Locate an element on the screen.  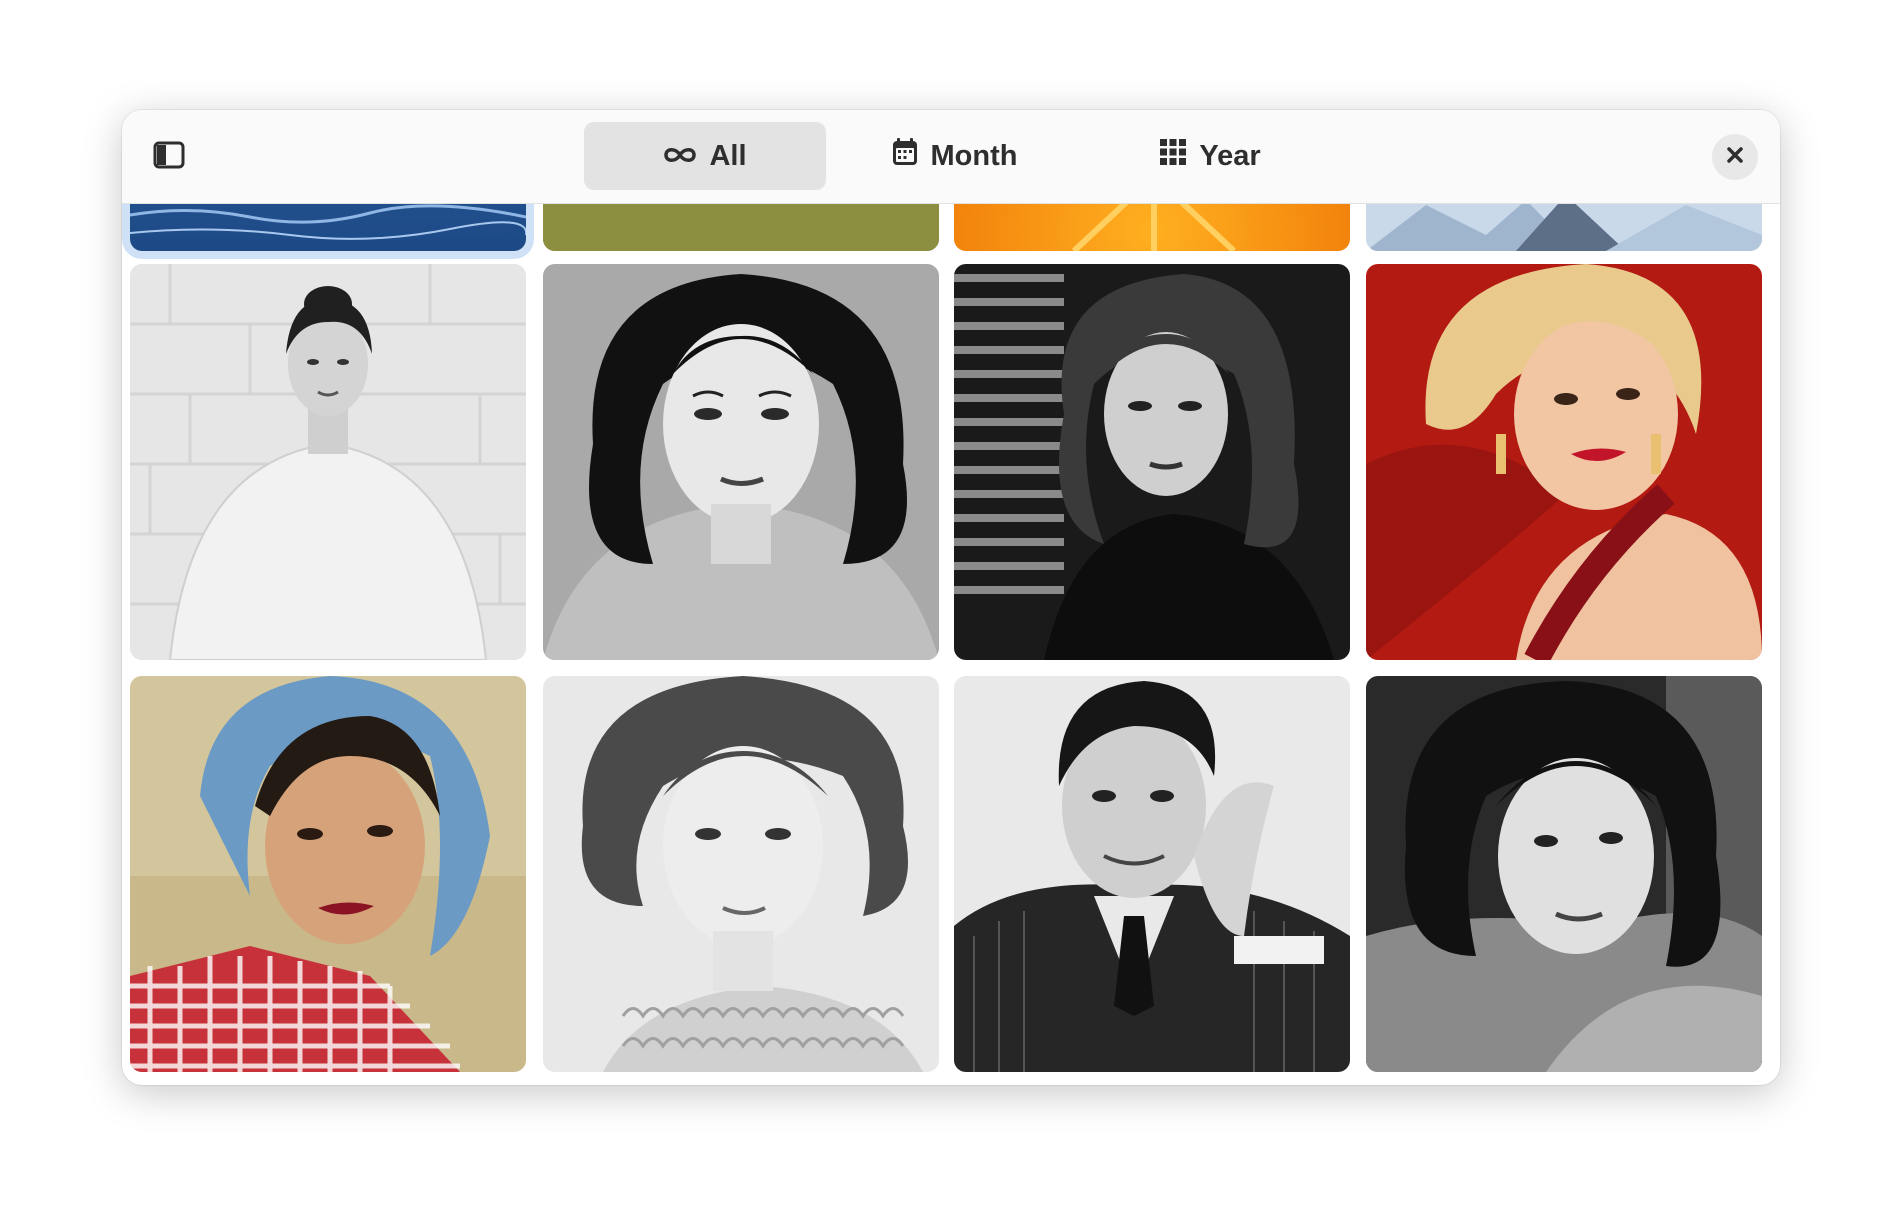
tab-month: Month is located at coordinates (954, 156).